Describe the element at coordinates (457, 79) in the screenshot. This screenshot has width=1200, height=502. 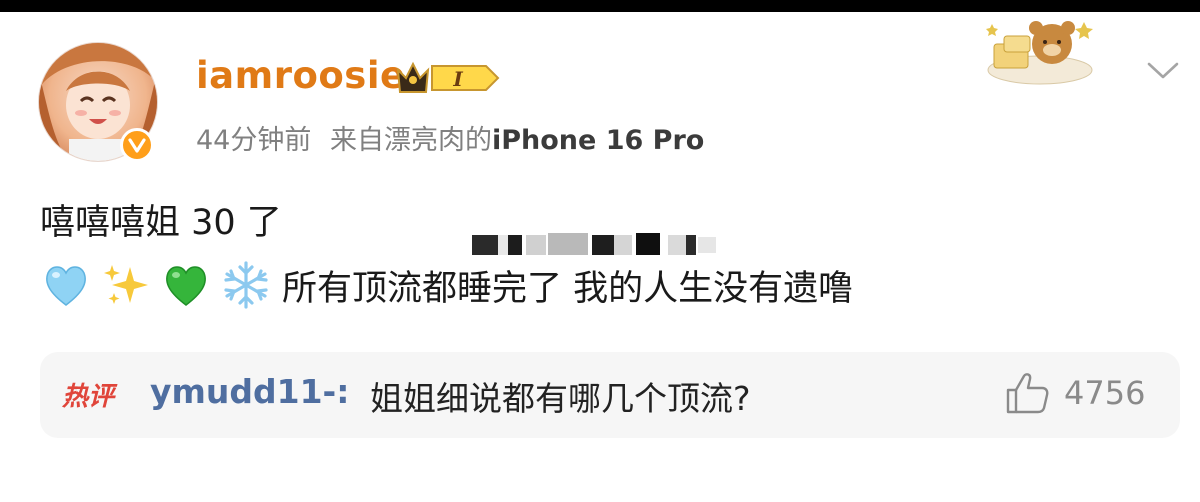
I see `member-level-text: I` at that location.